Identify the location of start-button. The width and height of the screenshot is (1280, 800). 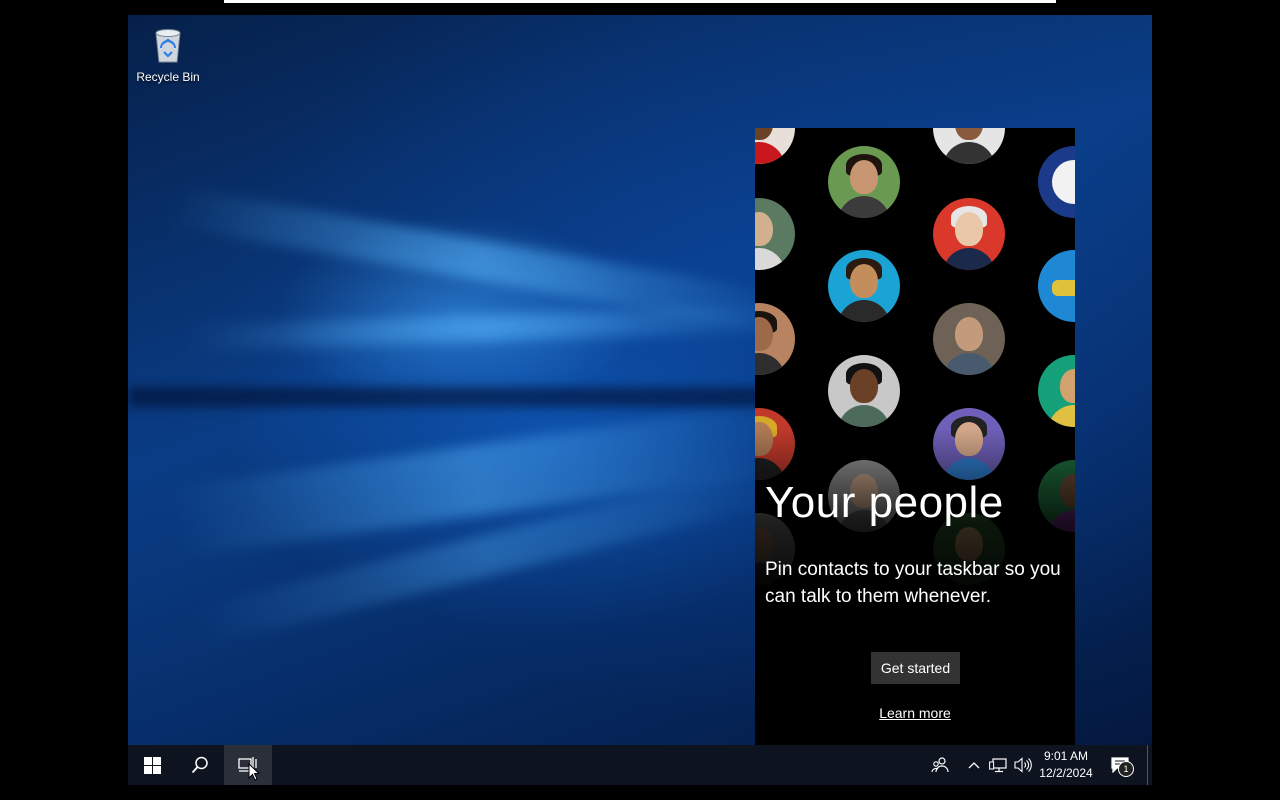
(152, 765).